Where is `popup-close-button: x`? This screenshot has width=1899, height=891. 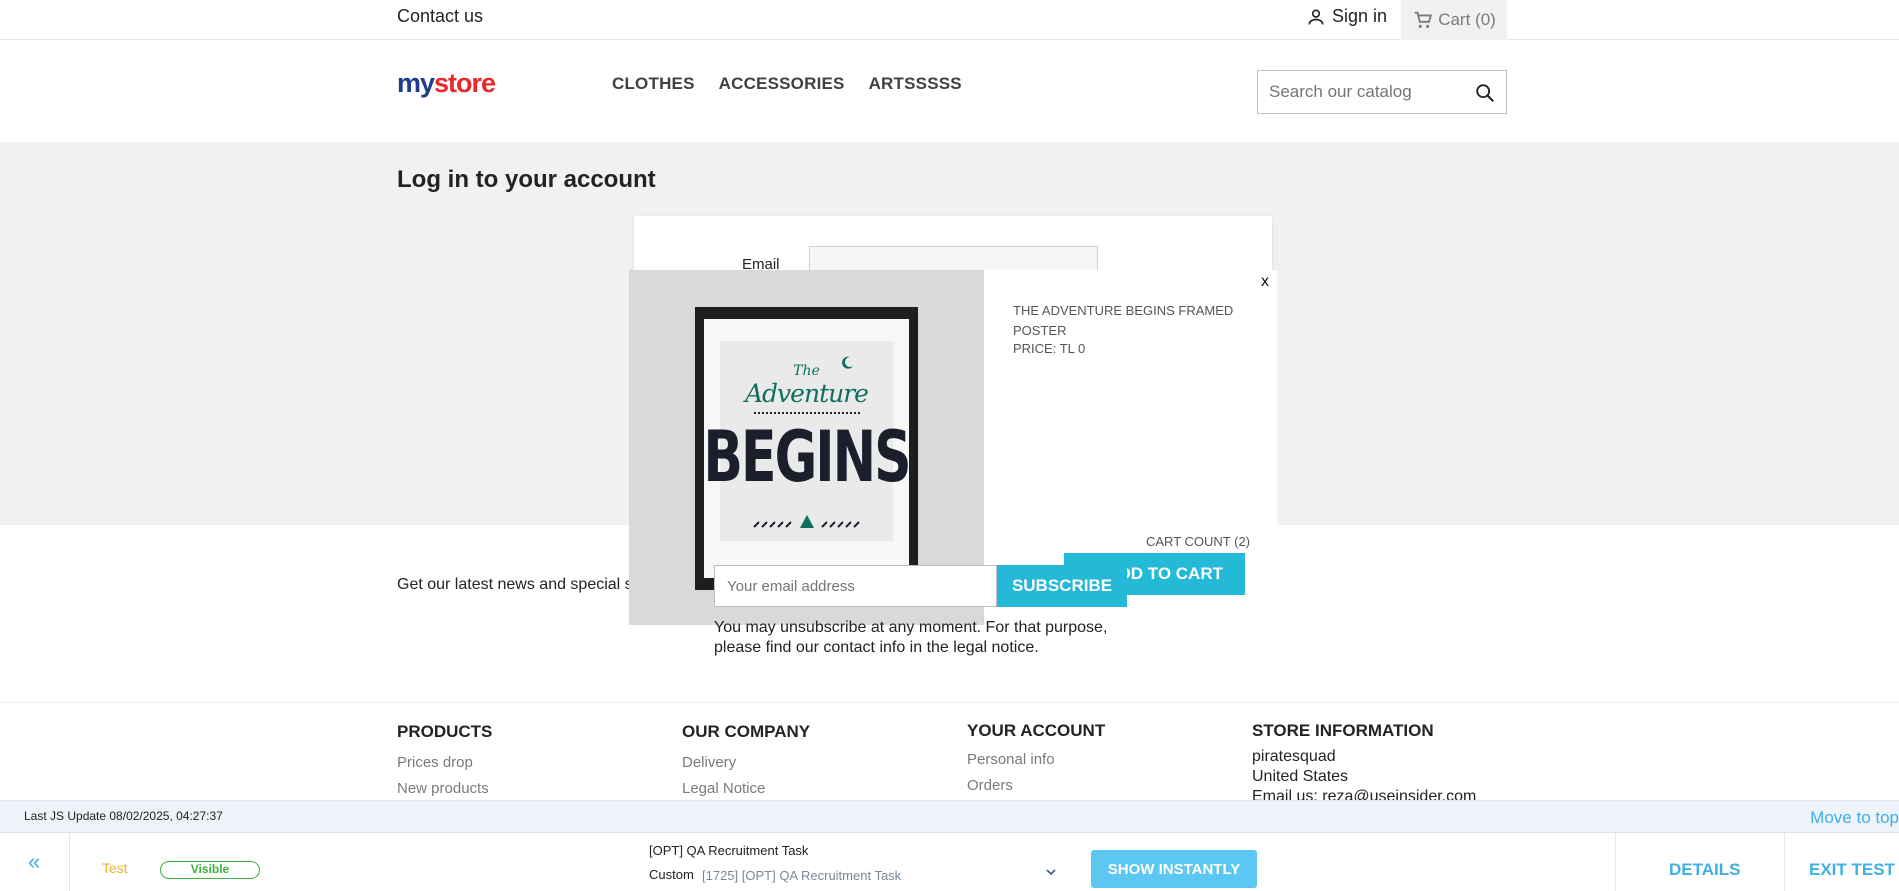 popup-close-button: x is located at coordinates (1265, 282).